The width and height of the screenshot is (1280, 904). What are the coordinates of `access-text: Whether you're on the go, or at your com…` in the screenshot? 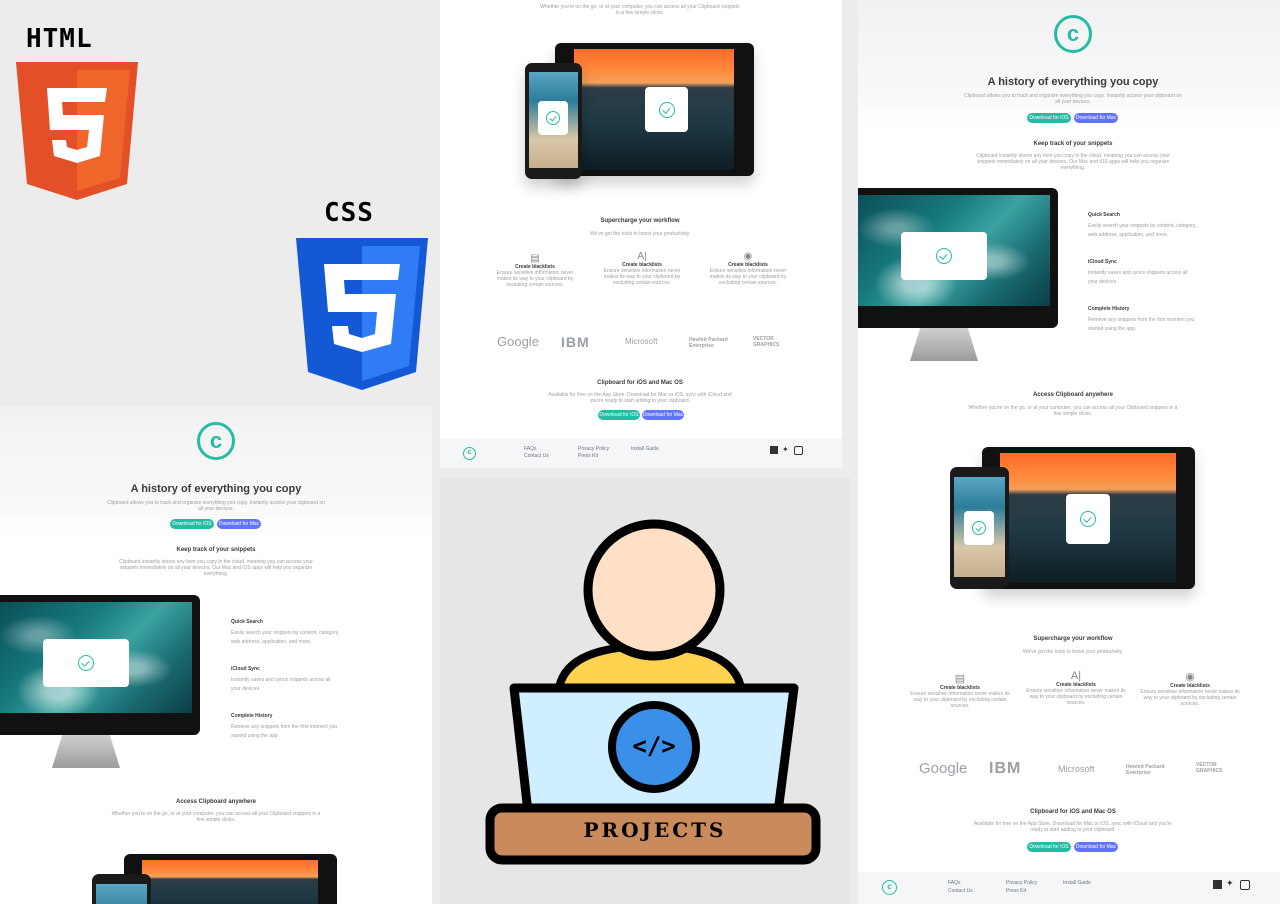 It's located at (216, 817).